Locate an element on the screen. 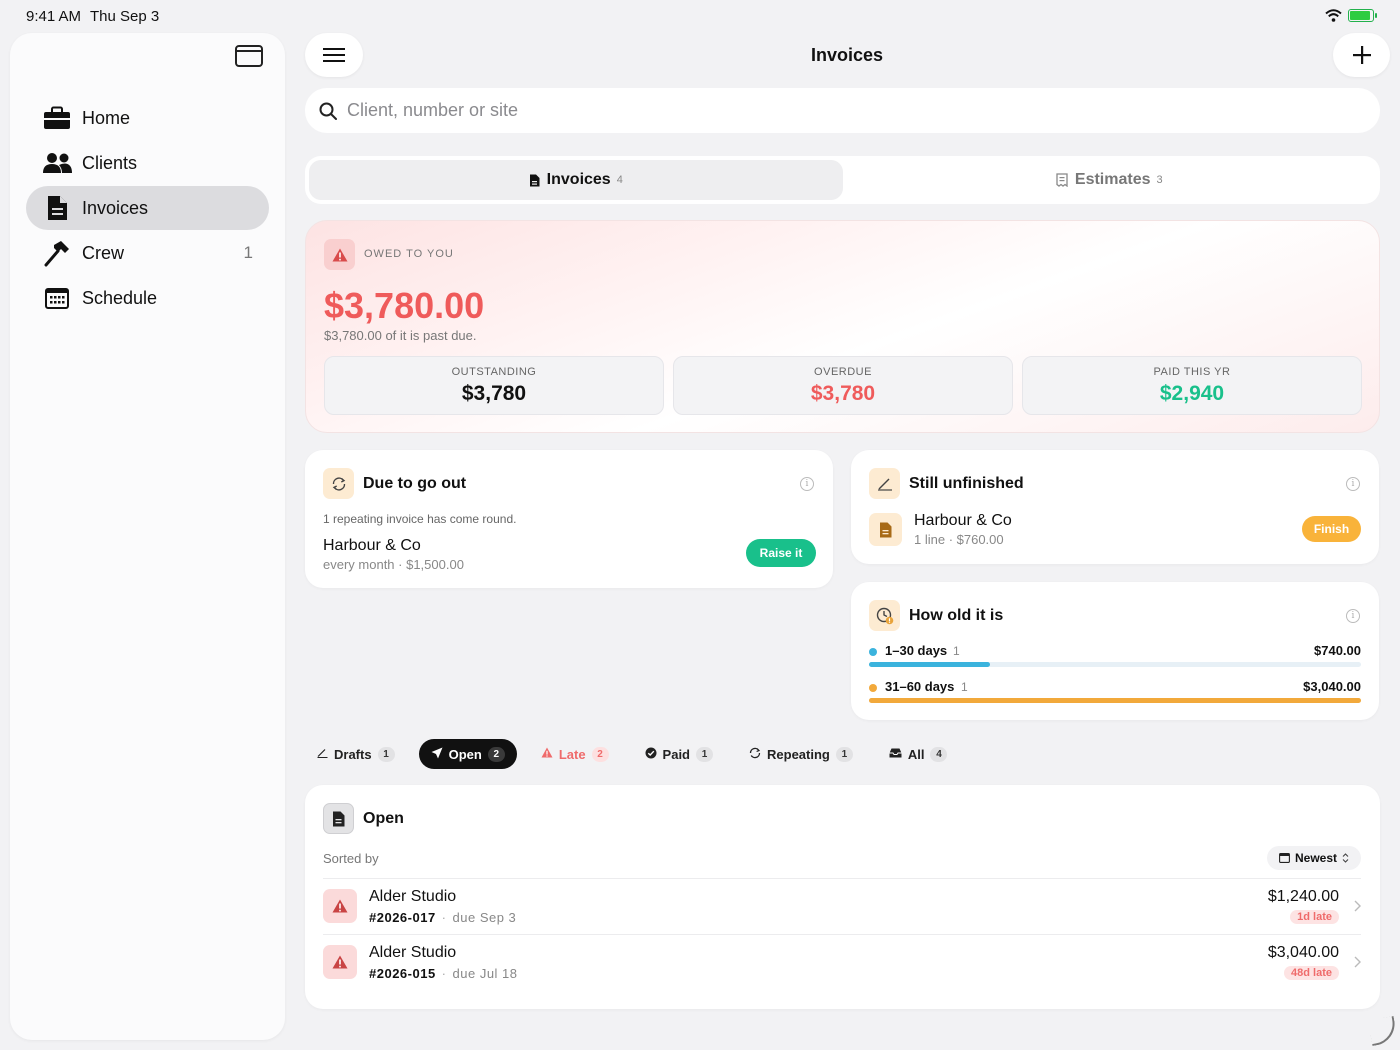 Image resolution: width=1400 pixels, height=1050 pixels. filter-open: Open 2 is located at coordinates (467, 754).